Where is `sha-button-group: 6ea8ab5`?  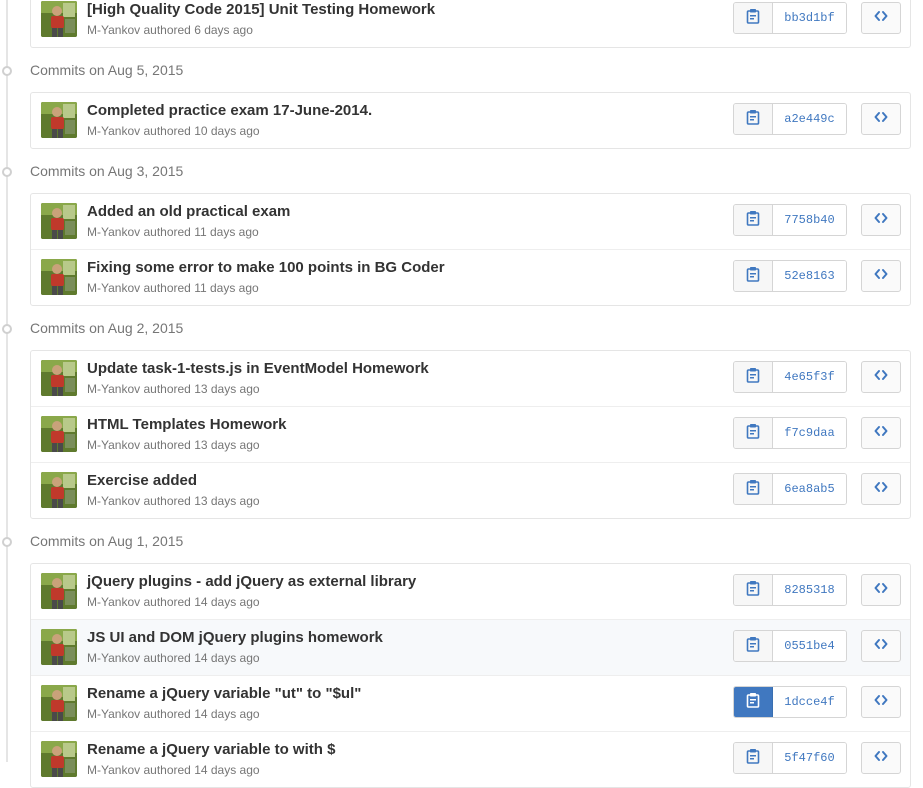
sha-button-group: 6ea8ab5 is located at coordinates (790, 489).